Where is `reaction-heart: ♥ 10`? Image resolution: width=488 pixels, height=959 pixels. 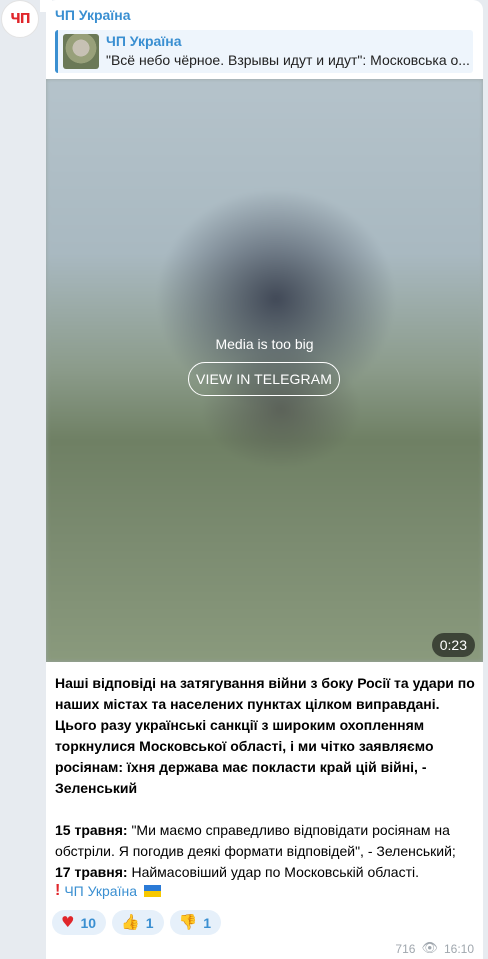 reaction-heart: ♥ 10 is located at coordinates (79, 922).